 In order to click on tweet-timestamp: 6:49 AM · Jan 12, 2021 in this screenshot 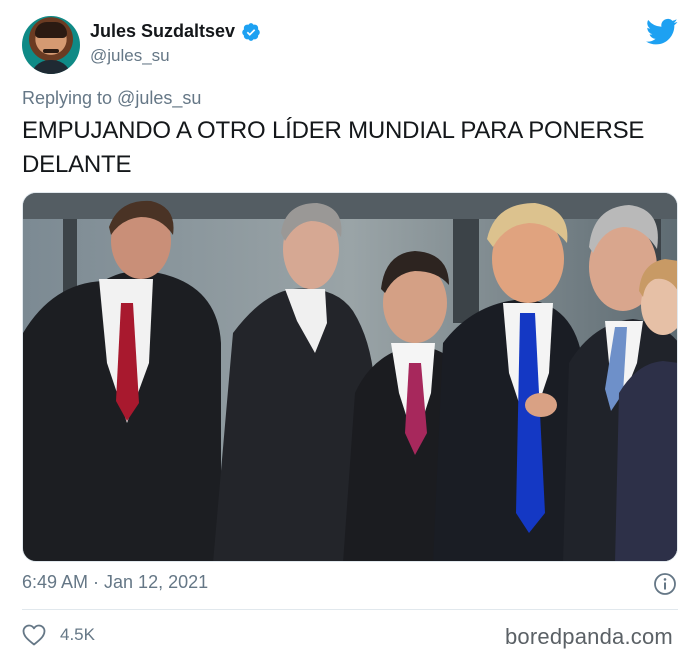, I will do `click(115, 582)`.